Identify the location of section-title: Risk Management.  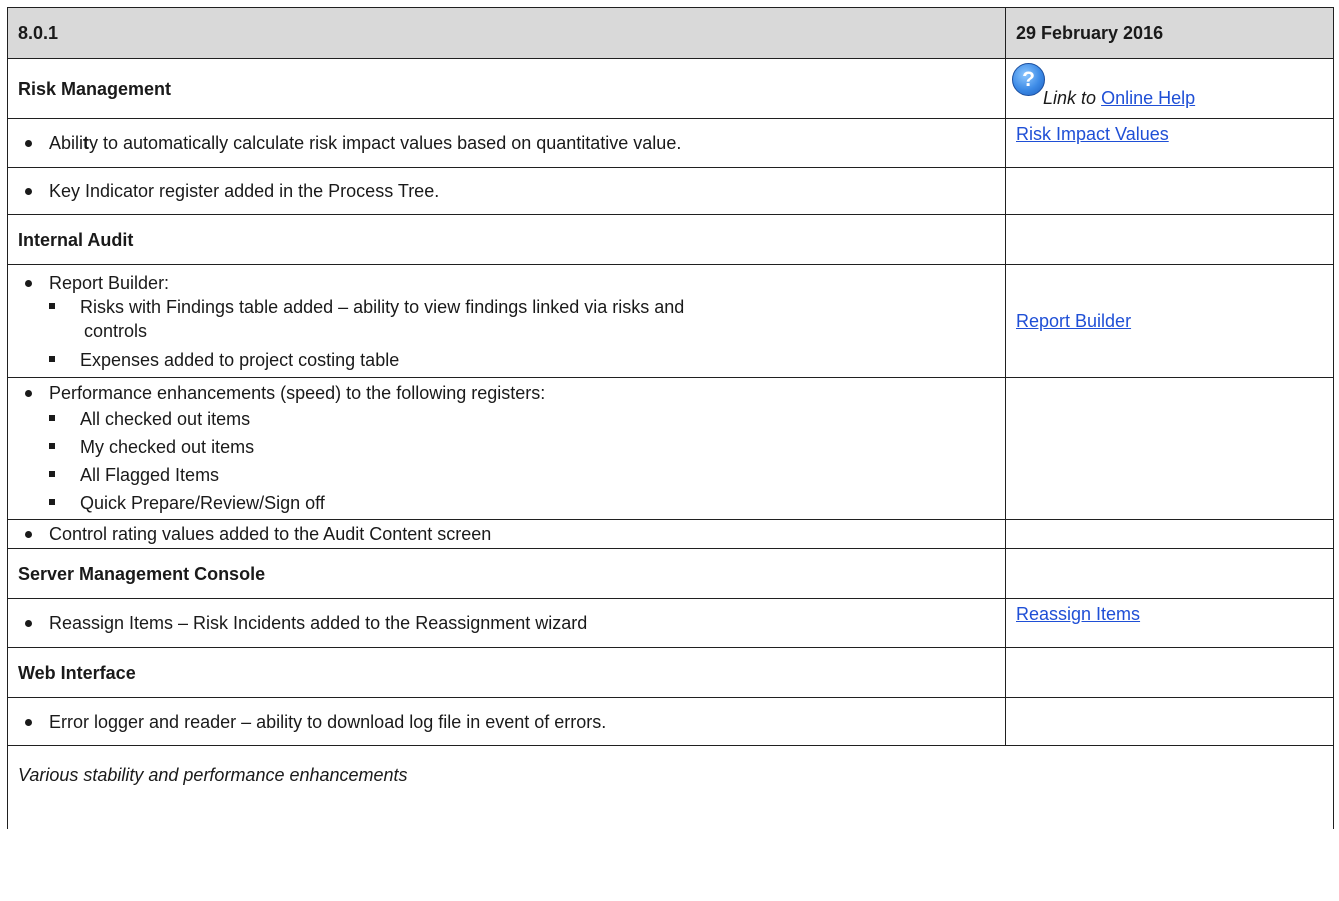
(506, 88).